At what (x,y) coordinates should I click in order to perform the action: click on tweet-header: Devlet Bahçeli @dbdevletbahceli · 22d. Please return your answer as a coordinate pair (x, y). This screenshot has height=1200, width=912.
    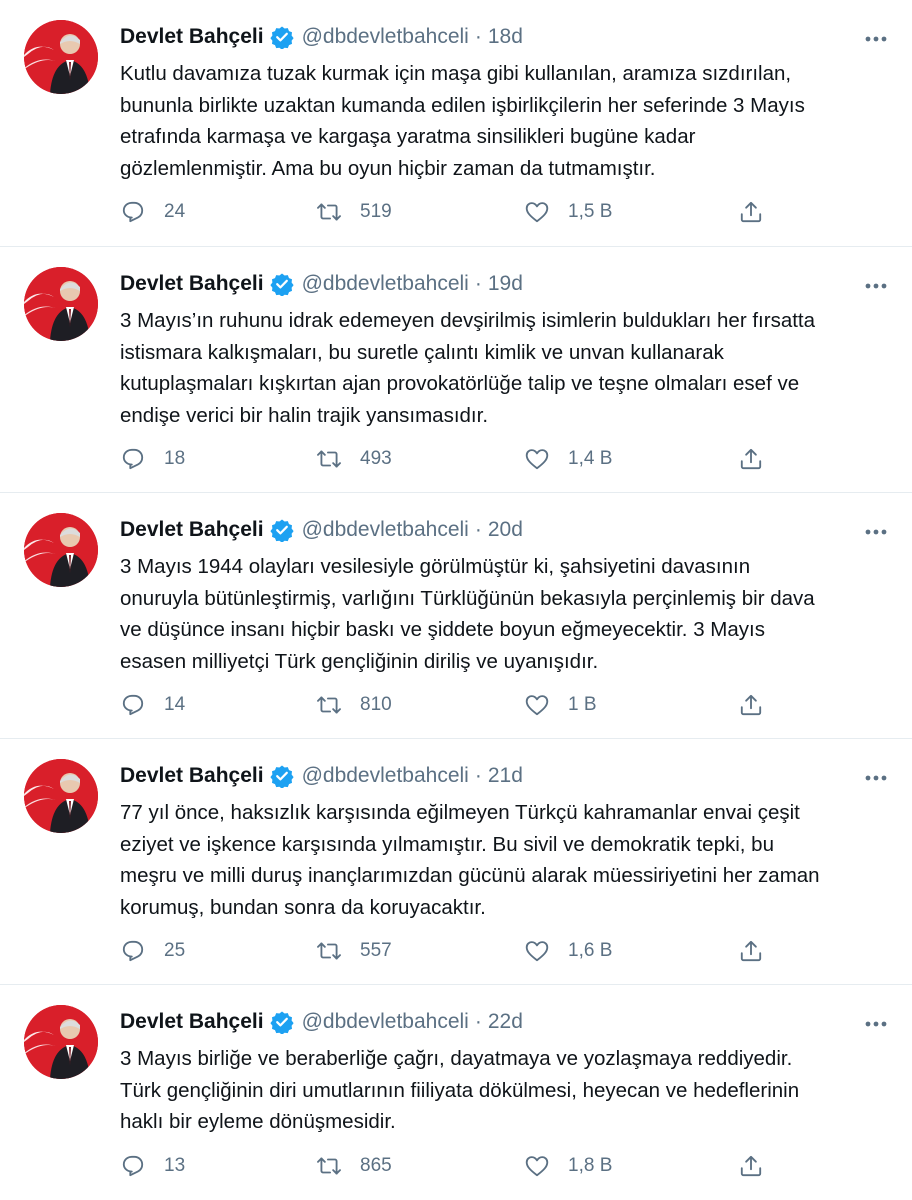
    Looking at the image, I should click on (504, 1022).